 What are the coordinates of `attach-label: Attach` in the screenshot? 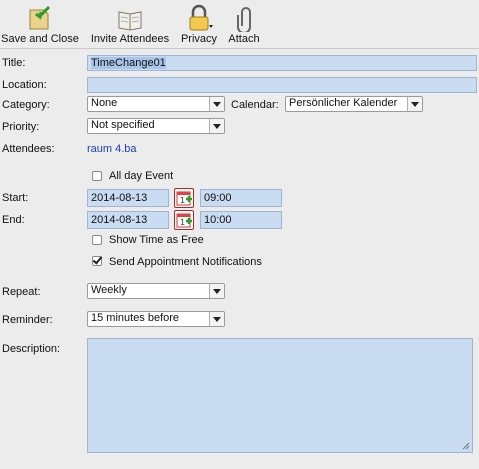 It's located at (244, 39).